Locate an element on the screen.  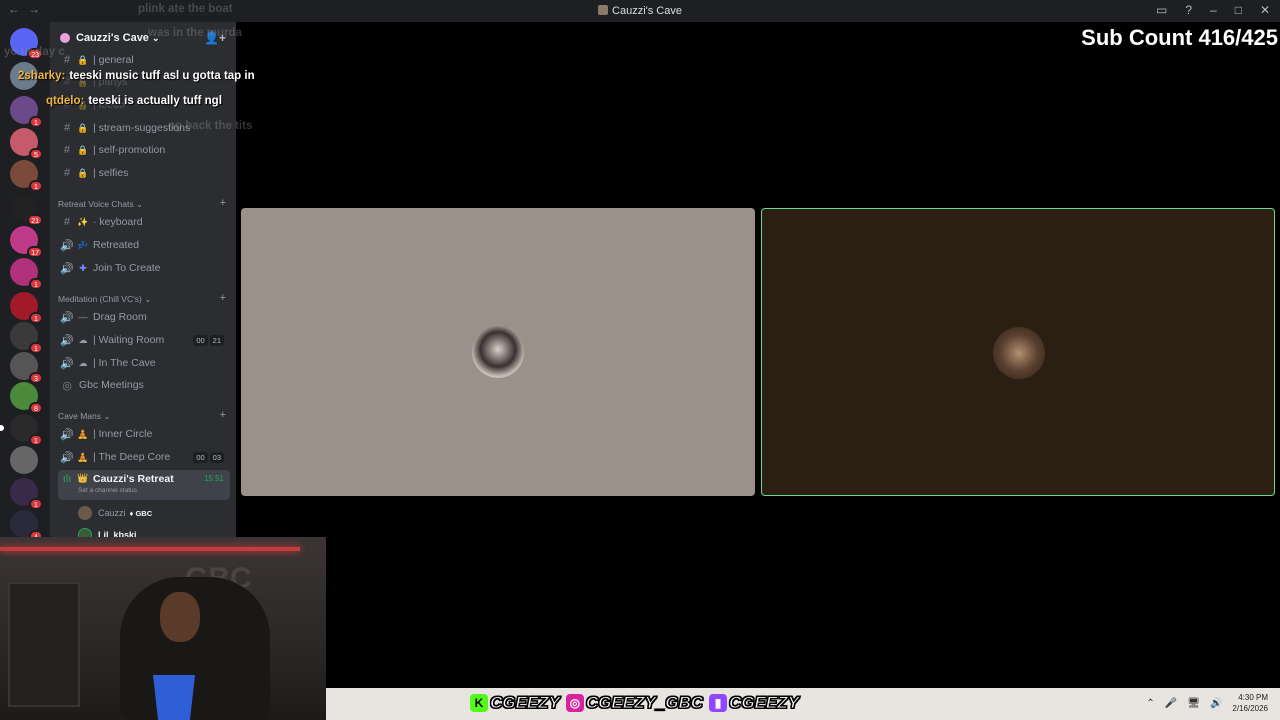
inbox-icon: ▭ is located at coordinates (1161, 10).